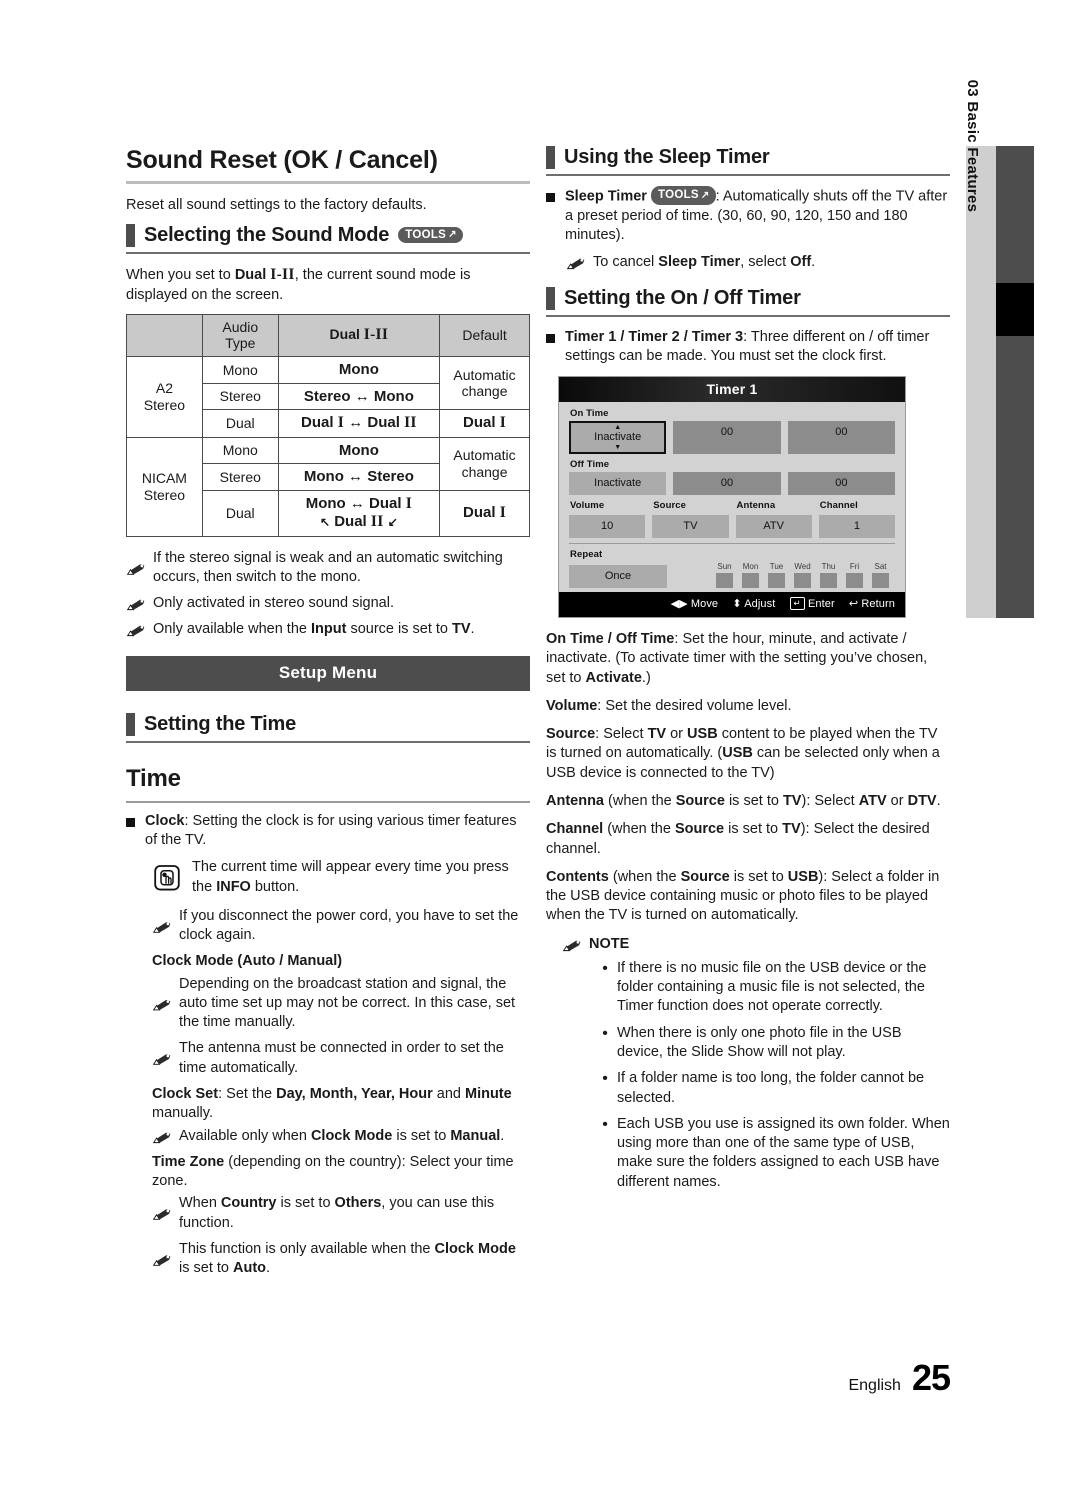  I want to click on day-tue: Tue, so click(776, 575).